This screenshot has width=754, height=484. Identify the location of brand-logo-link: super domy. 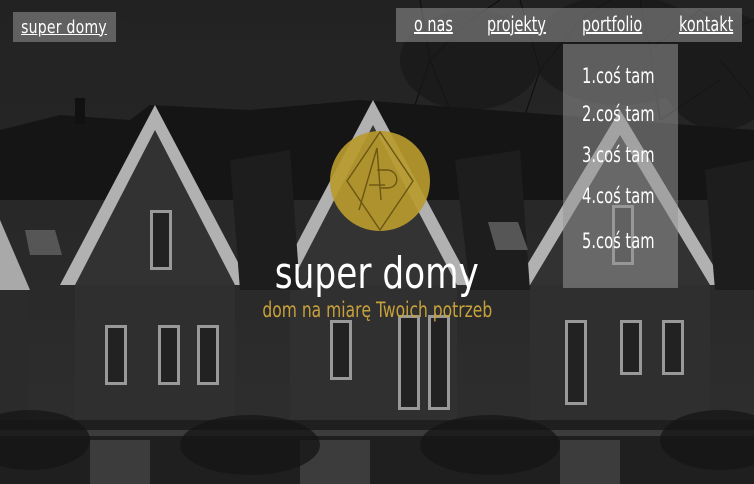
(64, 27).